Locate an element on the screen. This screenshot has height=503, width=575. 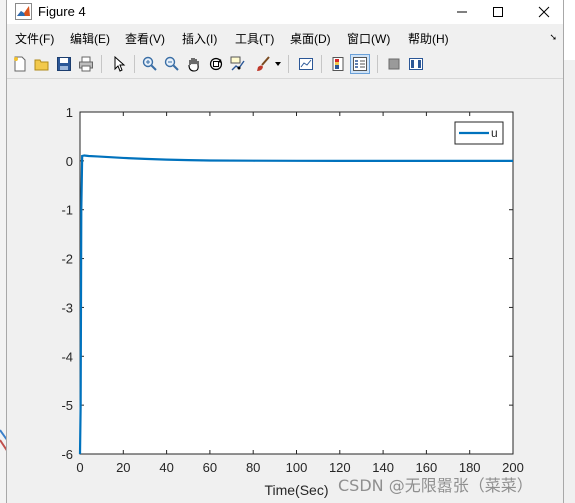
insert-colorbar-button is located at coordinates (338, 64).